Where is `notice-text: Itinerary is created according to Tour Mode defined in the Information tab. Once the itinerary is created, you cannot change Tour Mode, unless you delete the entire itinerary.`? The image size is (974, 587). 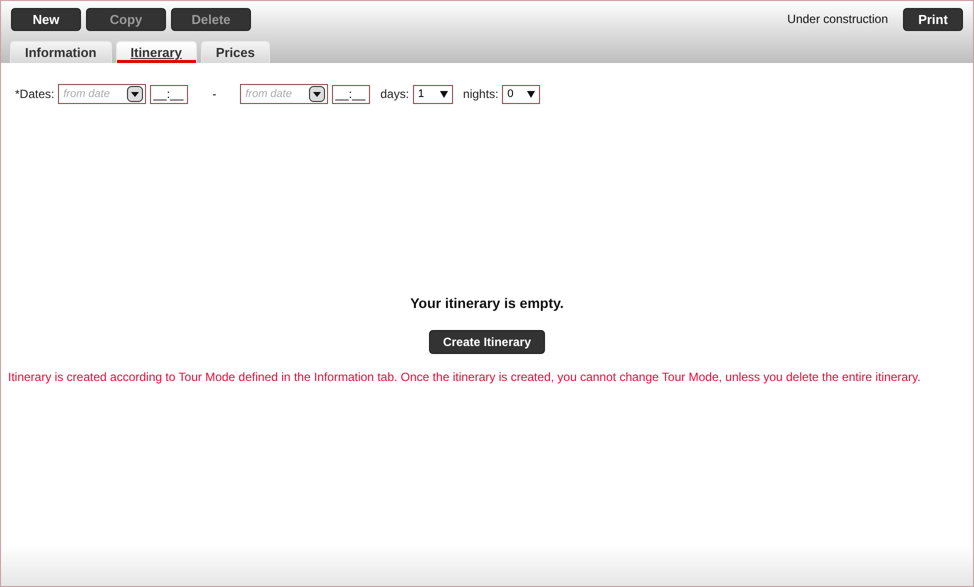
notice-text: Itinerary is created according to Tour Mode defined in the Information tab. Once the itinerary is created, you cannot change Tour Mode, unless you delete the entire itinerary. is located at coordinates (465, 377).